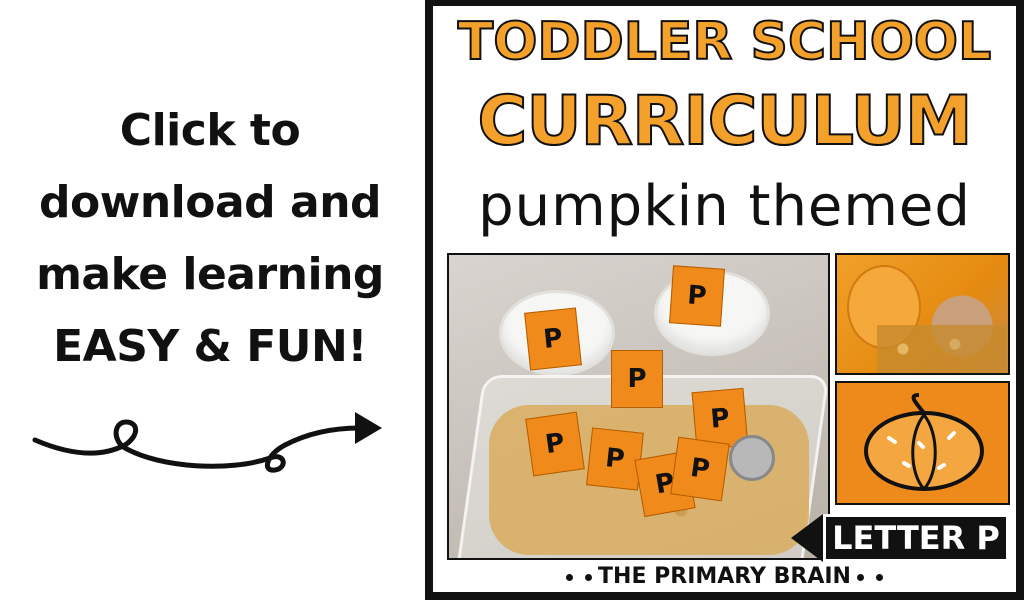 The height and width of the screenshot is (600, 1024). I want to click on pumpkin-craft-photo, so click(922, 443).